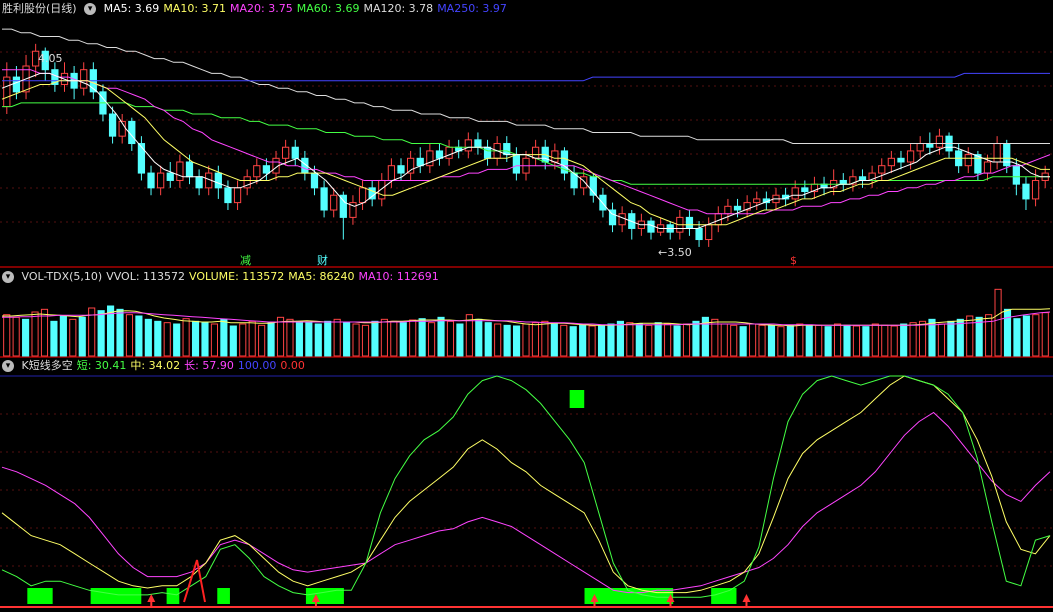 Image resolution: width=1053 pixels, height=612 pixels. I want to click on k-label-4: 100.00, so click(257, 365).